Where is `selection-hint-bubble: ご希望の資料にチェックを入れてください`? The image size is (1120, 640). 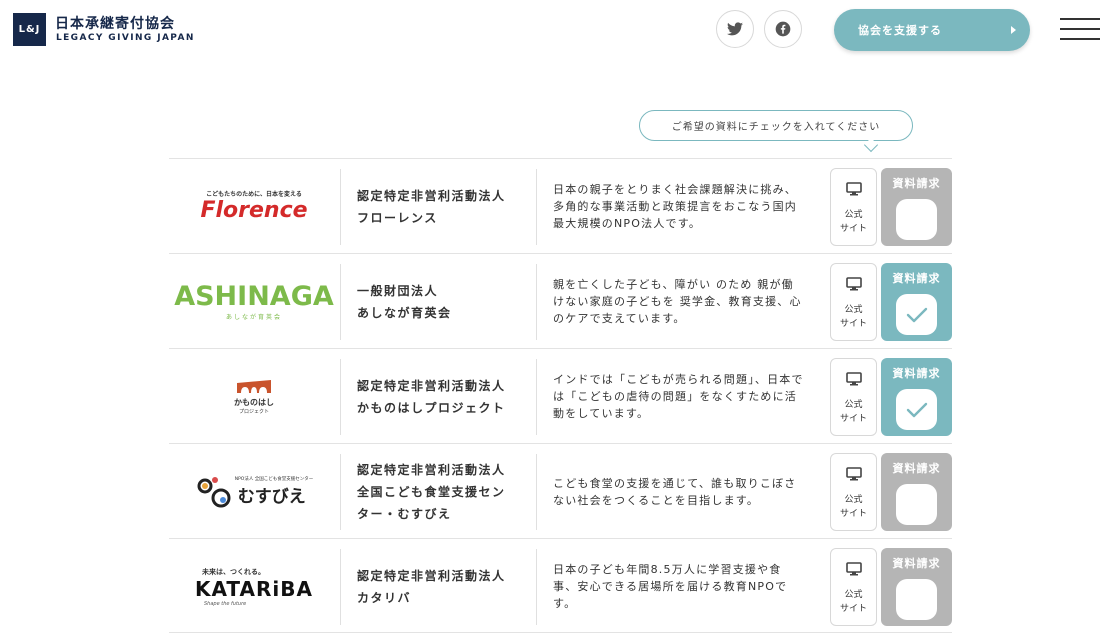 selection-hint-bubble: ご希望の資料にチェックを入れてください is located at coordinates (776, 125).